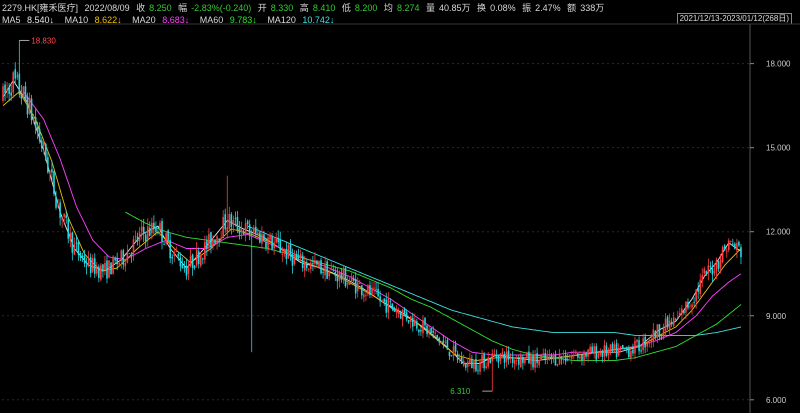 This screenshot has height=413, width=800. What do you see at coordinates (460, 391) in the screenshot?
I see `min-price-label: 6.310` at bounding box center [460, 391].